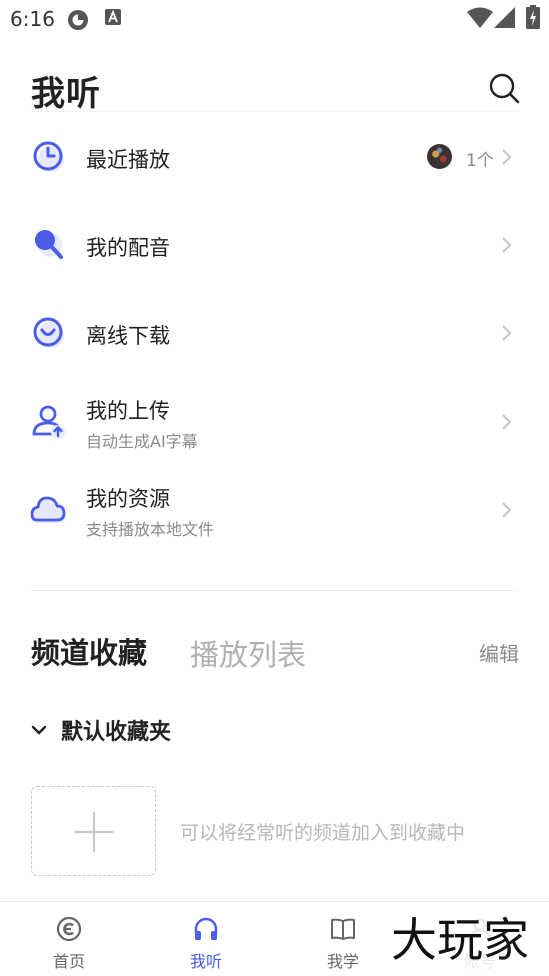 This screenshot has height=976, width=549. I want to click on menu-item-dubbing: 我的配音, so click(274, 245).